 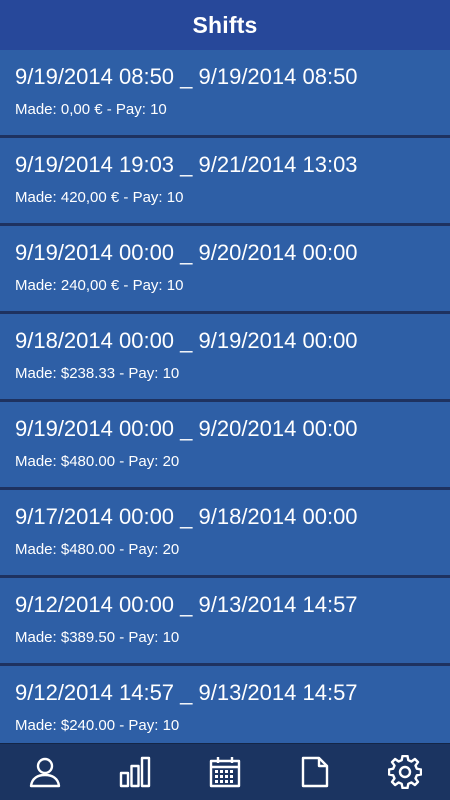 What do you see at coordinates (97, 373) in the screenshot?
I see `shift-earnings: Made: $238.33 - Pay: 10` at bounding box center [97, 373].